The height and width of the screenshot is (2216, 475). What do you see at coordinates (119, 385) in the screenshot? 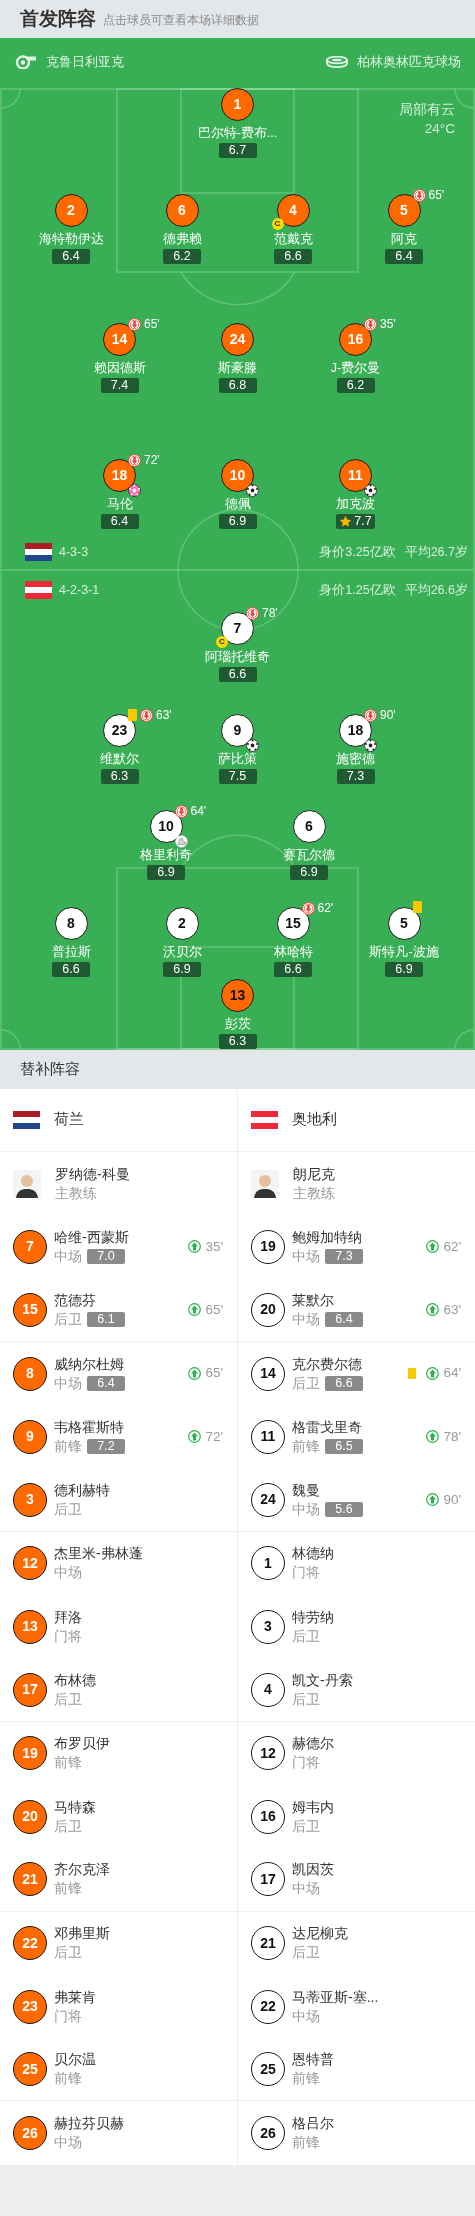
I see `rating-value: 7.4` at bounding box center [119, 385].